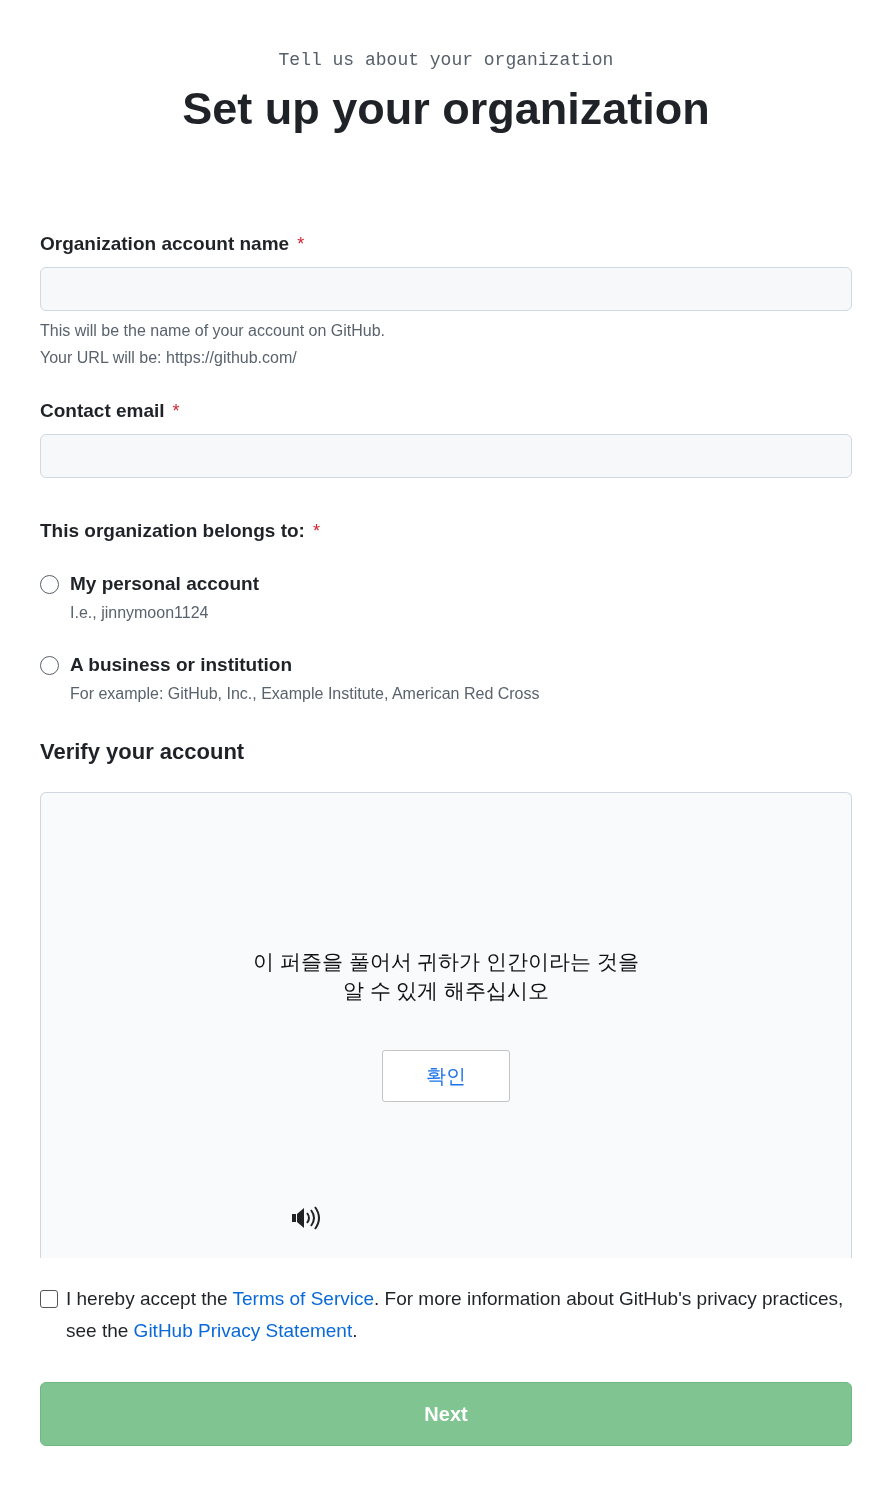 The width and height of the screenshot is (892, 1487). I want to click on eyebrow-text: Tell us about your organization, so click(446, 60).